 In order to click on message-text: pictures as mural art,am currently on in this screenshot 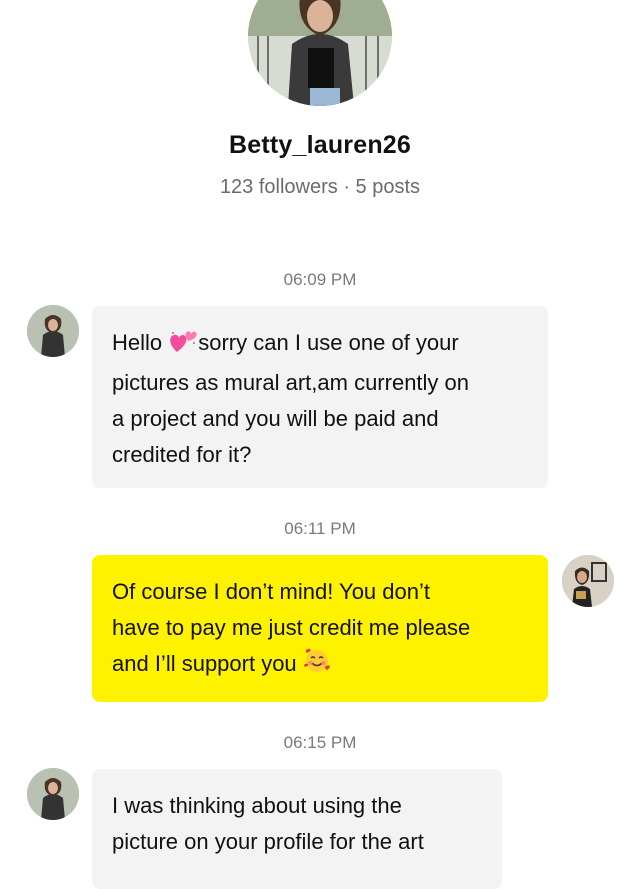, I will do `click(291, 382)`.